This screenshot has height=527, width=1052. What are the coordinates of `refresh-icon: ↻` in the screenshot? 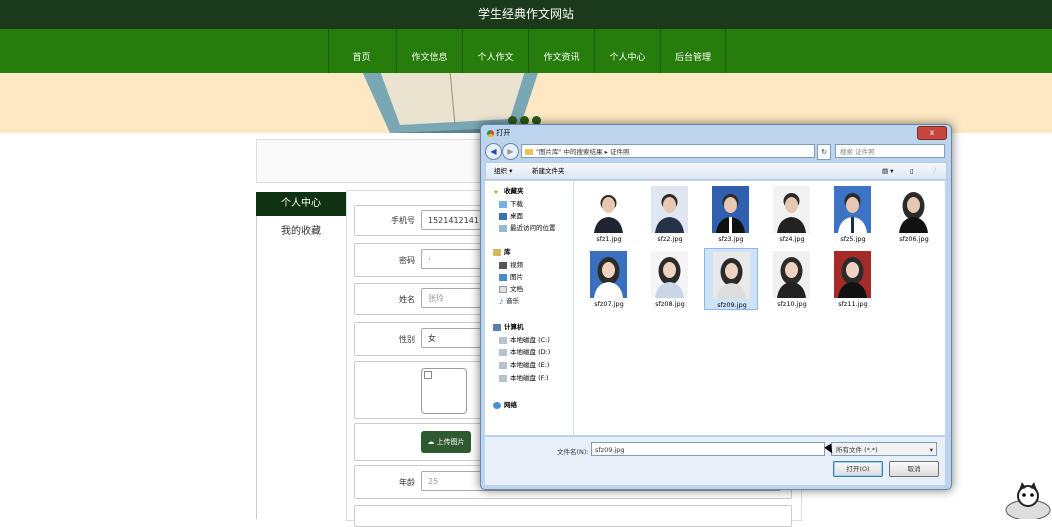 It's located at (824, 152).